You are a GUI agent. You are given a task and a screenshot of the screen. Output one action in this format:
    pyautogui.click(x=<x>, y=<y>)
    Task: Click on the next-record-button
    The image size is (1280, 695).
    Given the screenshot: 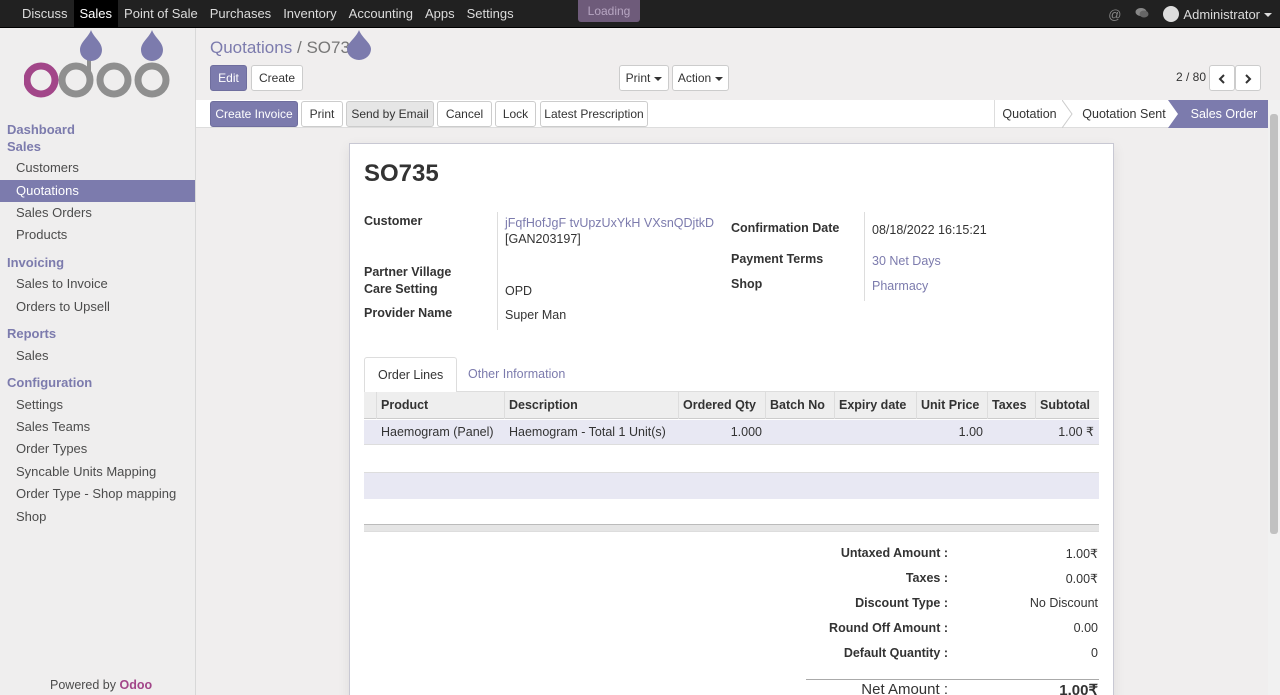 What is the action you would take?
    pyautogui.click(x=1248, y=78)
    